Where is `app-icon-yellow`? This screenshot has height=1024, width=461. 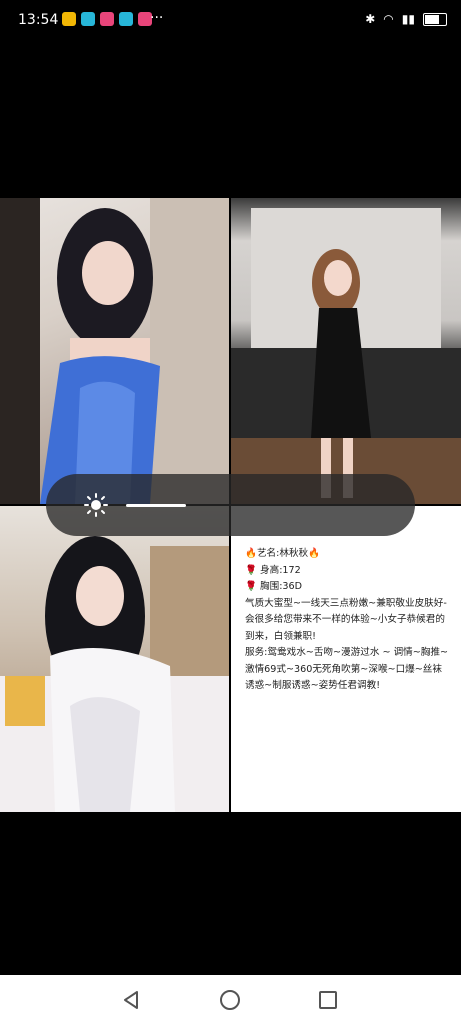 app-icon-yellow is located at coordinates (69, 19).